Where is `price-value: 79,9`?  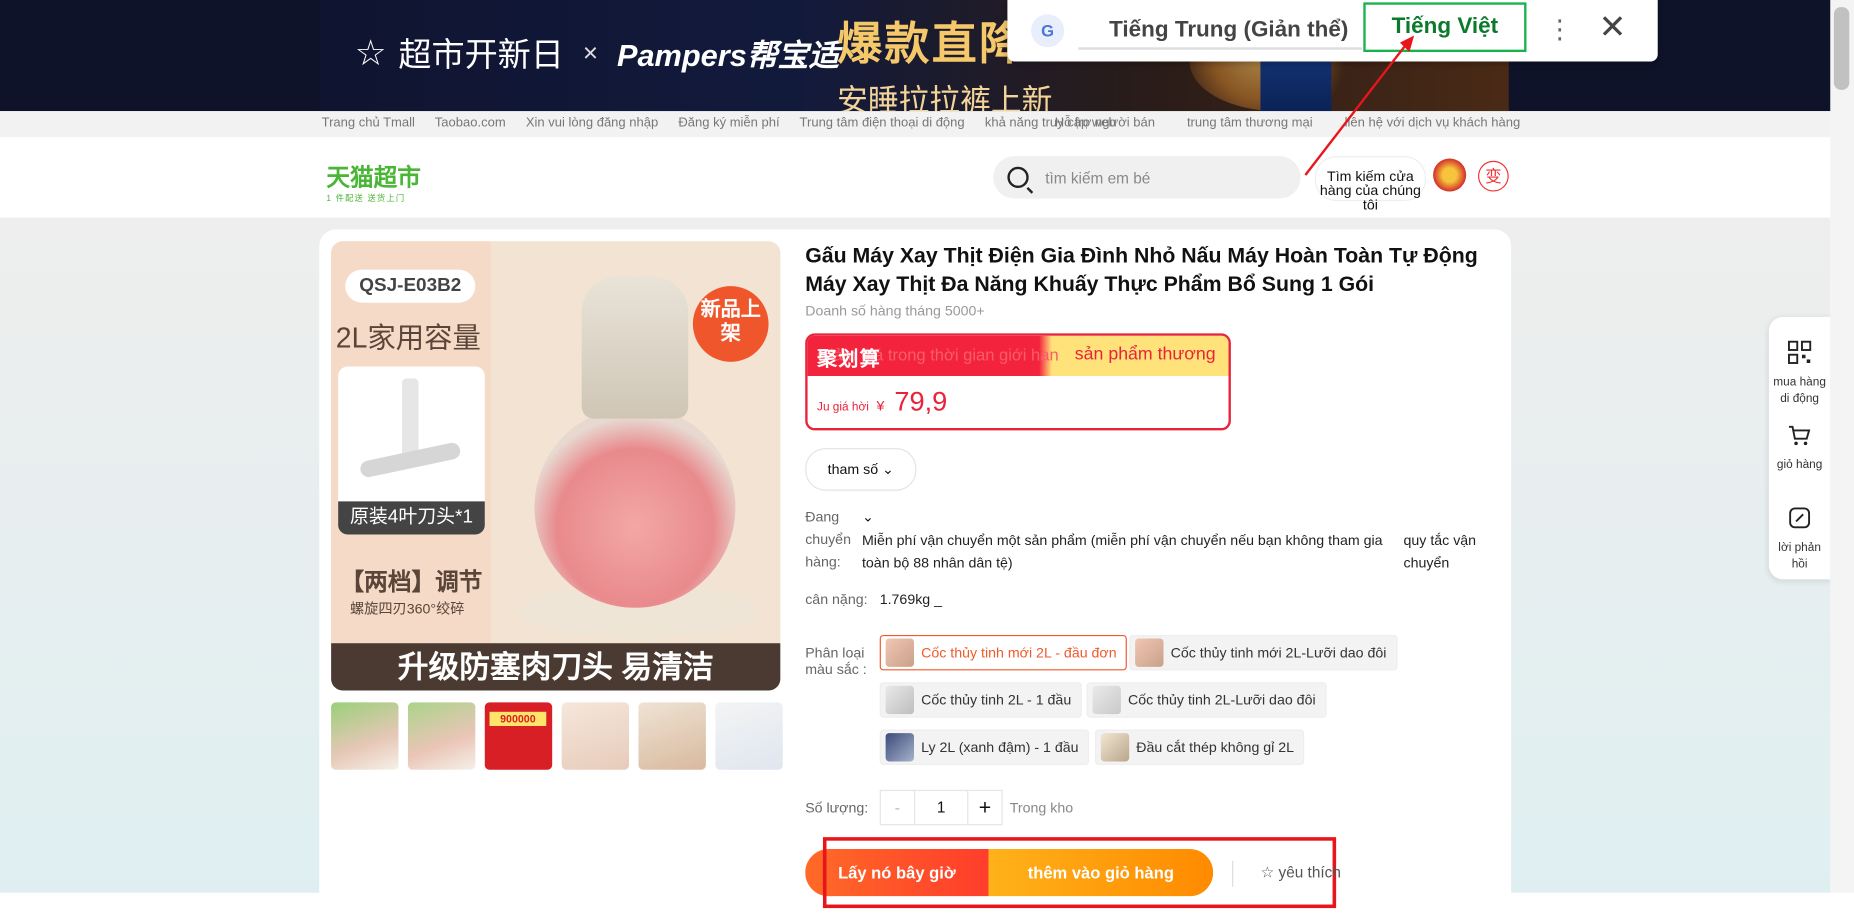
price-value: 79,9 is located at coordinates (921, 401).